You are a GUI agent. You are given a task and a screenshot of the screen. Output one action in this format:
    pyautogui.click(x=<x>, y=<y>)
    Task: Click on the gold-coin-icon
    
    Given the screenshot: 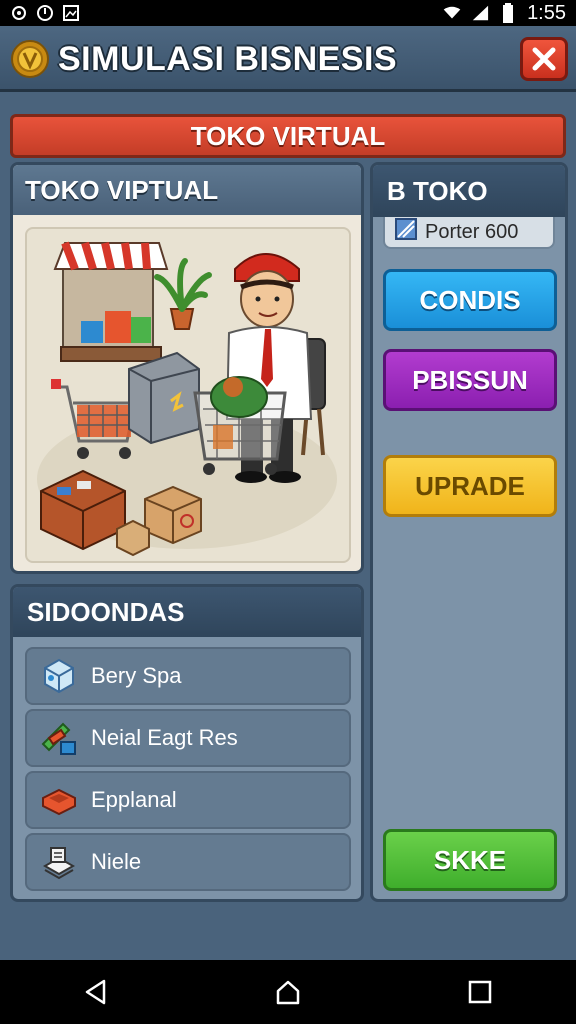 What is the action you would take?
    pyautogui.click(x=30, y=59)
    